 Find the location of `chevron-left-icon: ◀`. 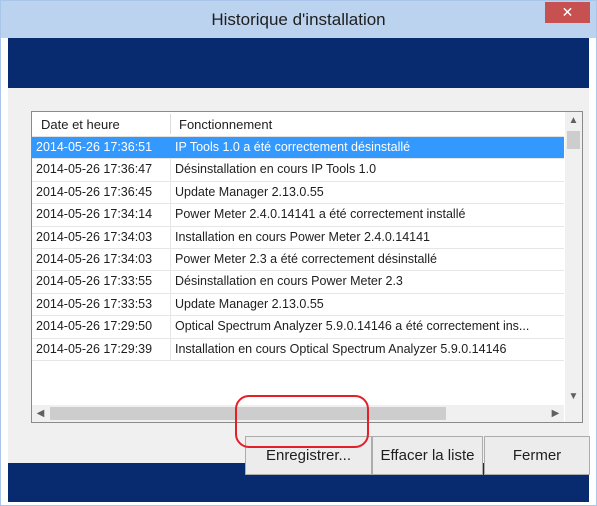

chevron-left-icon: ◀ is located at coordinates (40, 413).